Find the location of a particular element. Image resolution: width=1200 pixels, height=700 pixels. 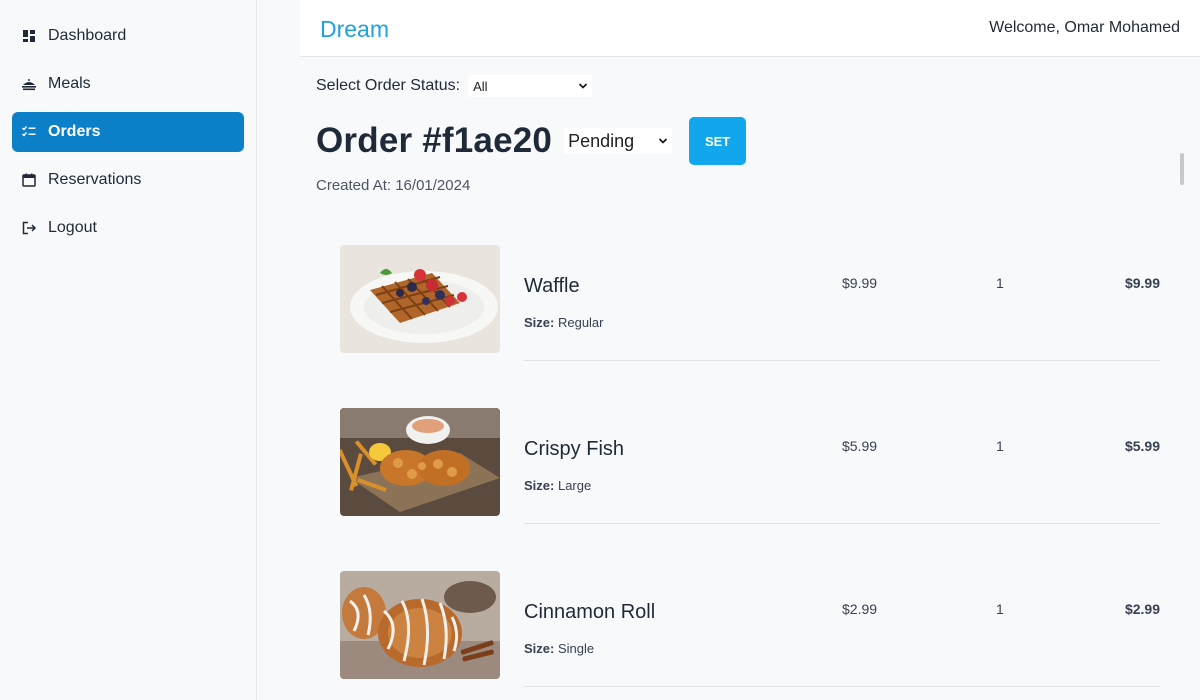

order-status-filter: Select Order Status: All is located at coordinates (454, 86).